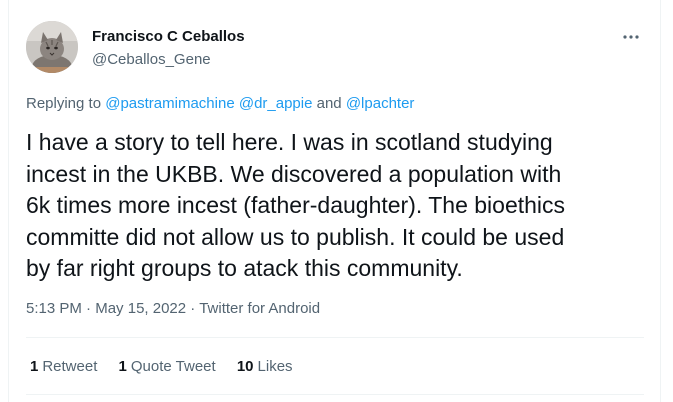 This screenshot has width=673, height=402. I want to click on mention-link-pastramimachine: @pastramimachine, so click(169, 103).